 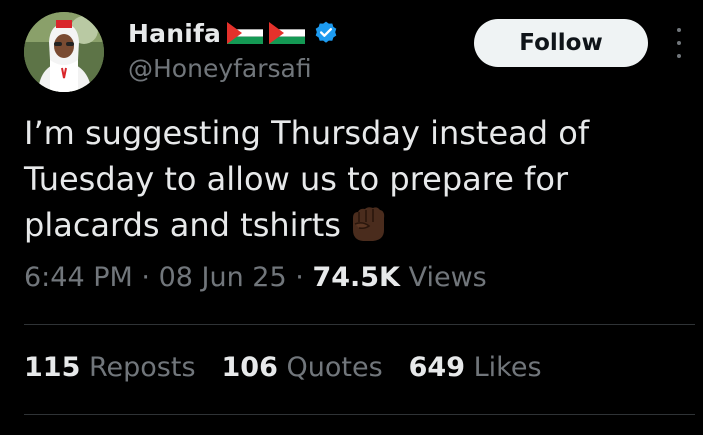 I want to click on quotes-label: Quotes, so click(x=334, y=367).